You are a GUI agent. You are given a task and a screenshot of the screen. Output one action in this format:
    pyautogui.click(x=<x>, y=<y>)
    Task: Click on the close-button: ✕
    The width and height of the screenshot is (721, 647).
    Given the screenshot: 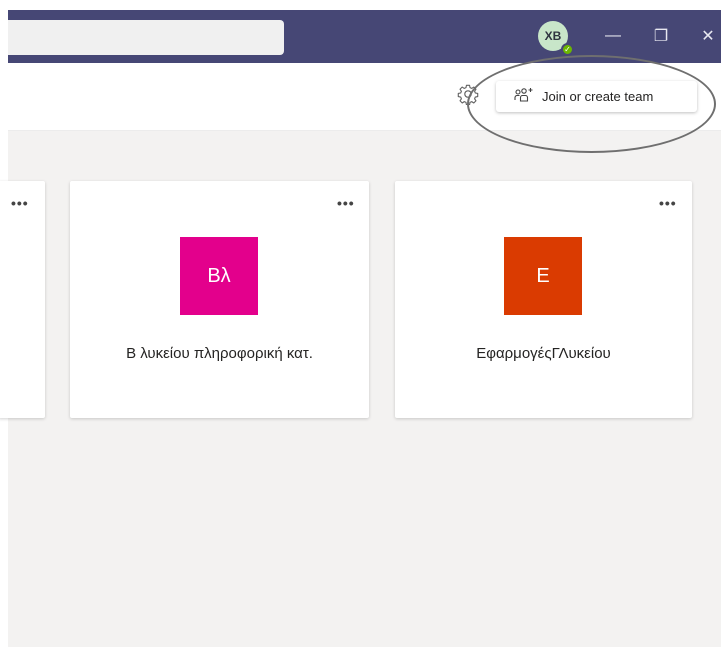 What is the action you would take?
    pyautogui.click(x=708, y=36)
    